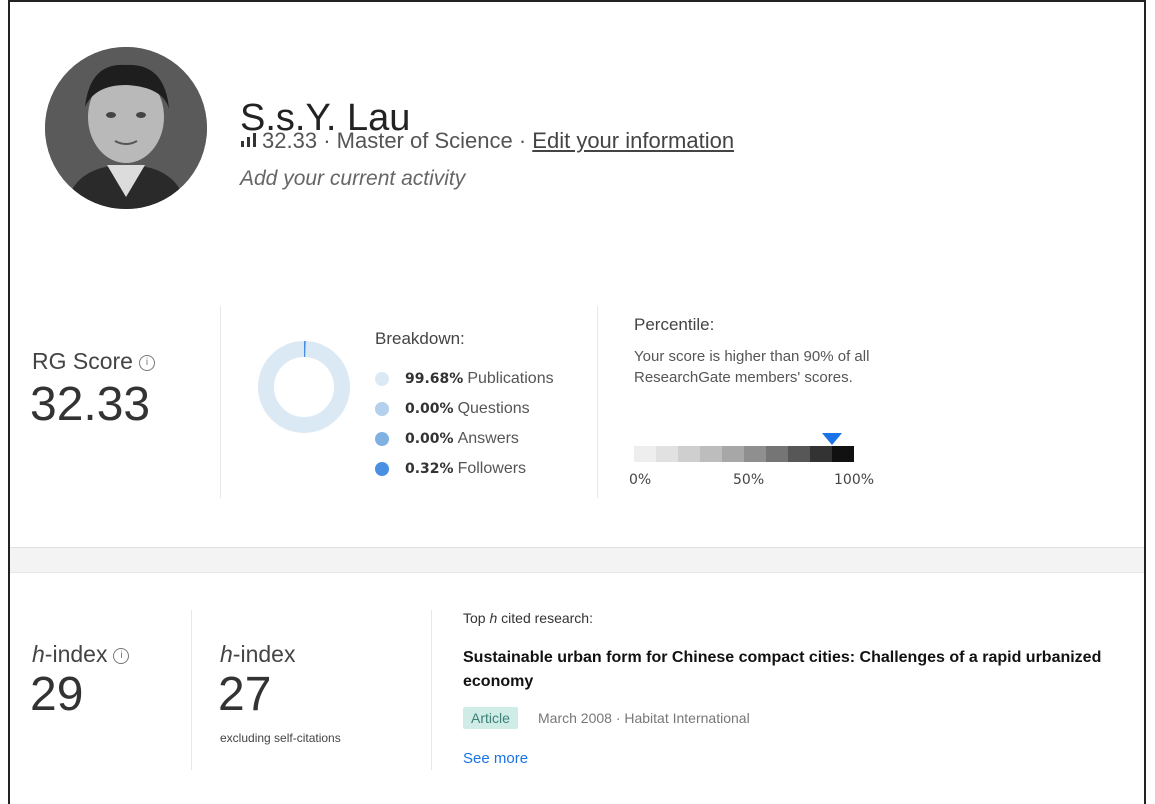  I want to click on profile-score: 32.33, so click(290, 140).